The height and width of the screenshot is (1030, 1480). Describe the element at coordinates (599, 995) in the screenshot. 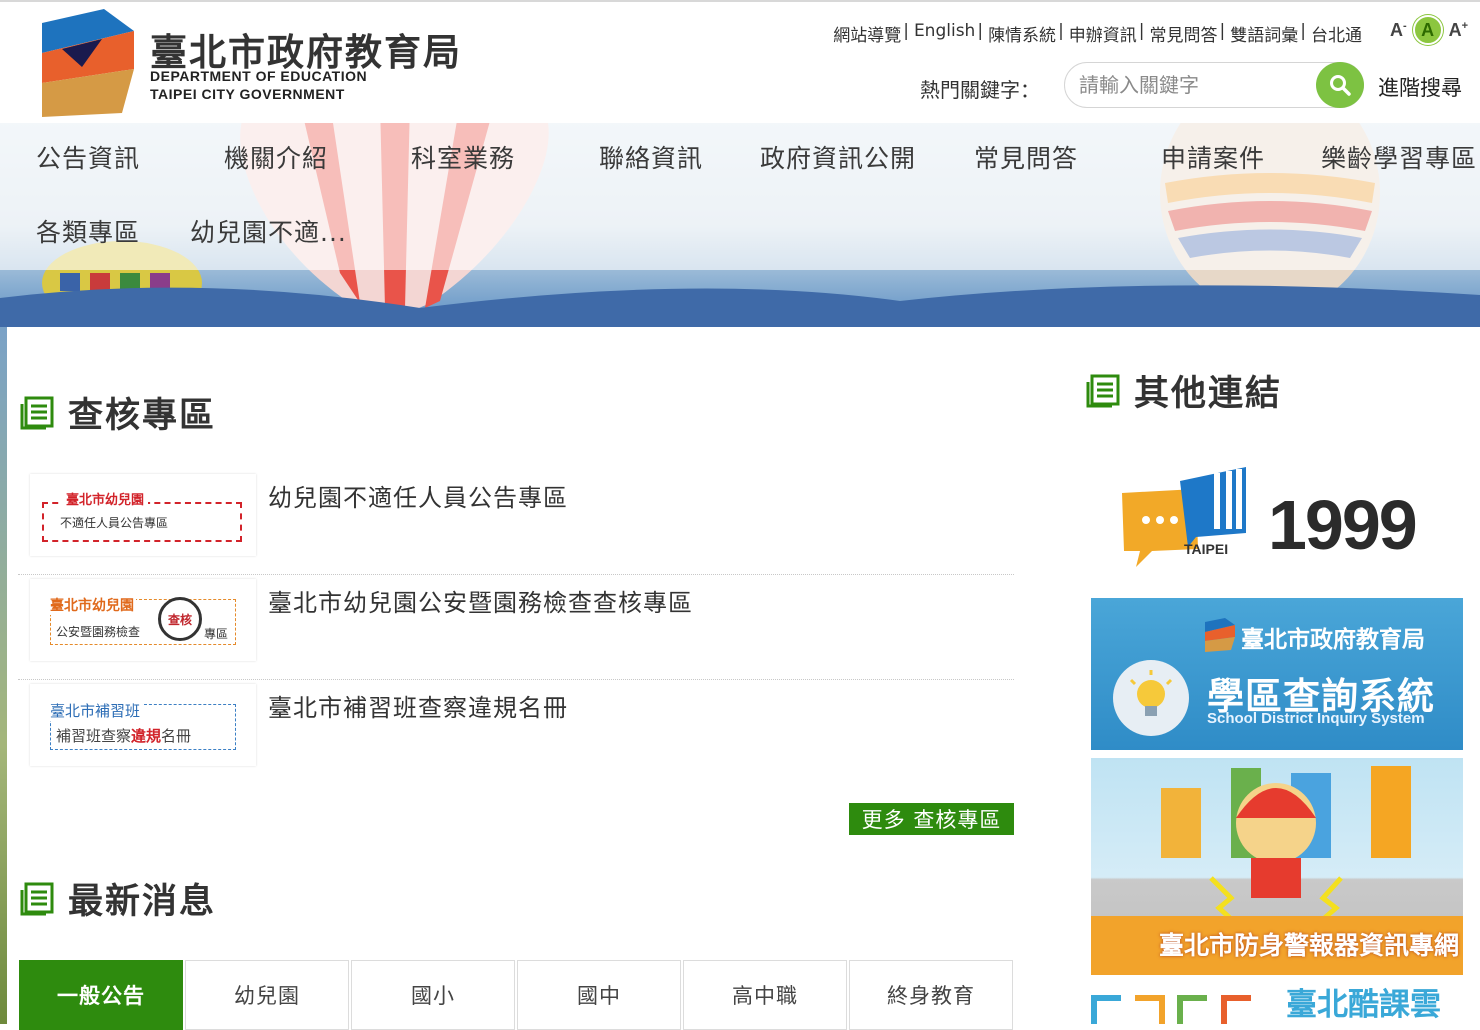

I see `tab-junior-high: 國中` at that location.